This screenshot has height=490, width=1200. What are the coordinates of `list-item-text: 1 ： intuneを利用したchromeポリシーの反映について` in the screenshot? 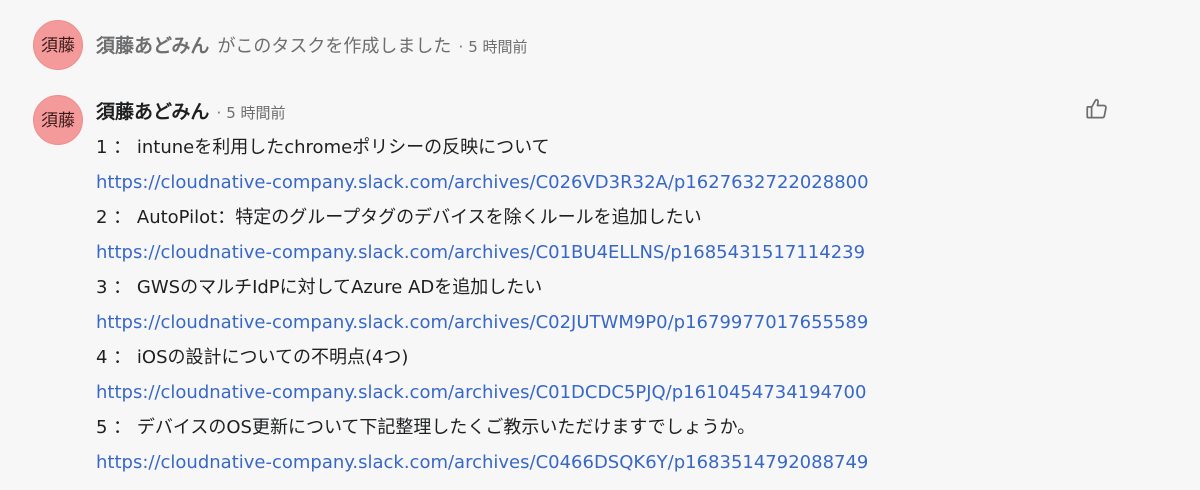 It's located at (323, 147).